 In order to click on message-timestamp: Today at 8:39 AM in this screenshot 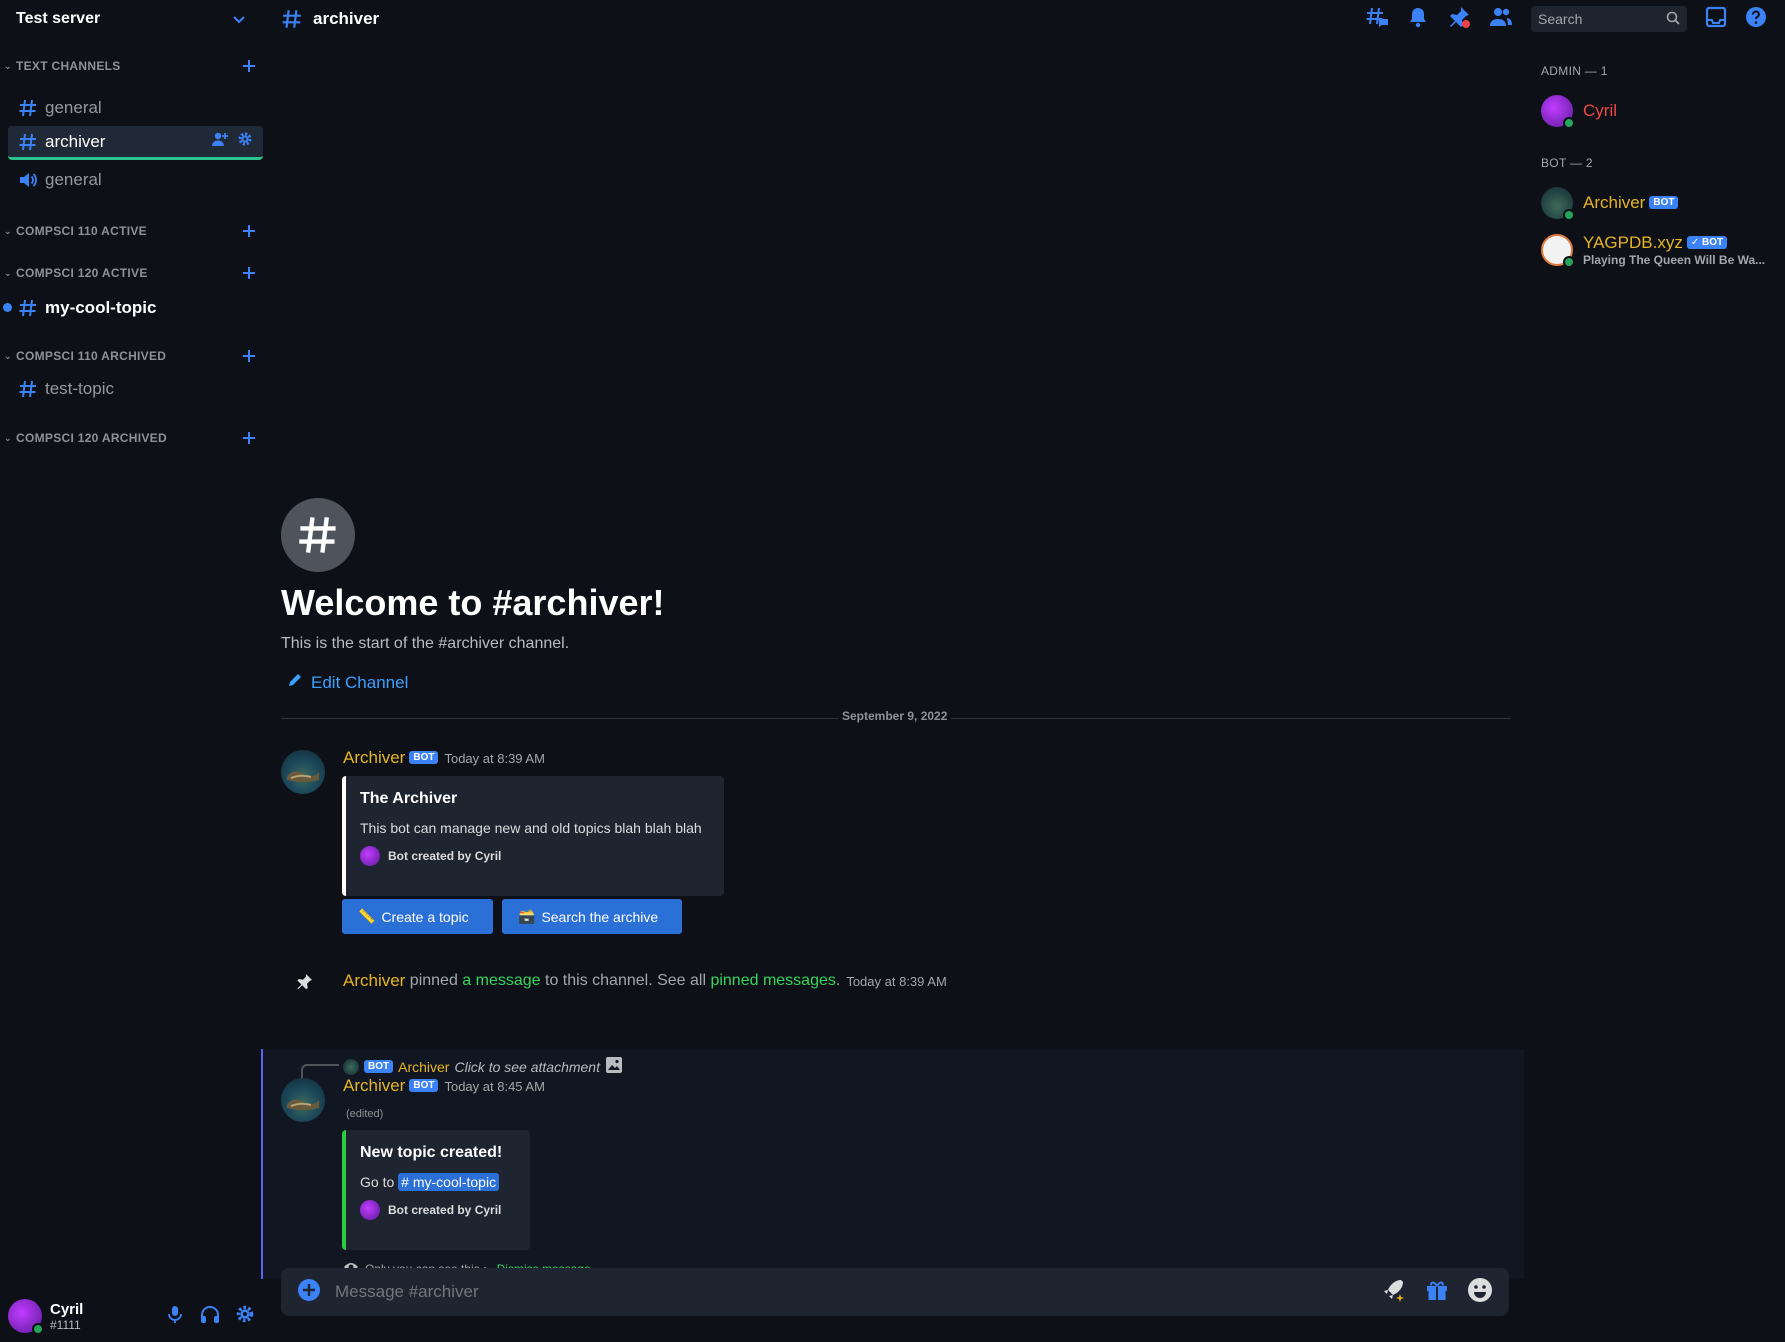, I will do `click(494, 758)`.